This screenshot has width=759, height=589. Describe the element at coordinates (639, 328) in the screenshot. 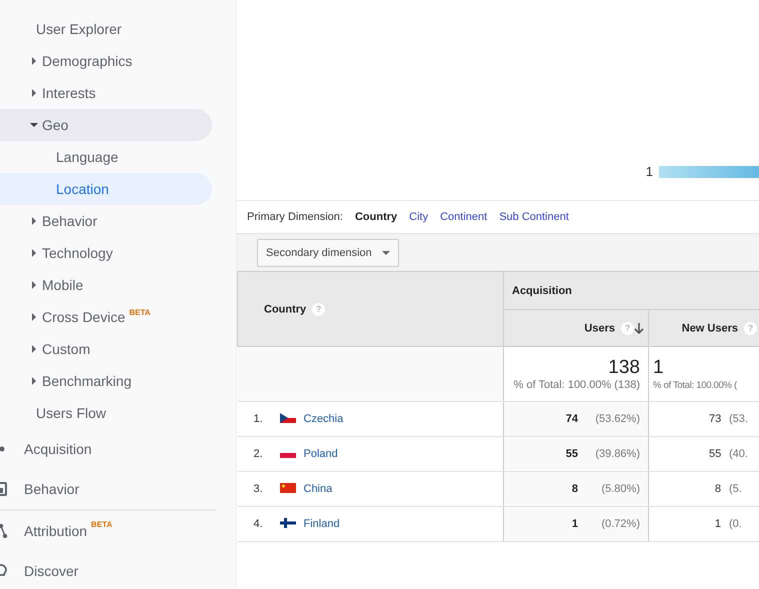

I see `sort-arrow-icon` at that location.